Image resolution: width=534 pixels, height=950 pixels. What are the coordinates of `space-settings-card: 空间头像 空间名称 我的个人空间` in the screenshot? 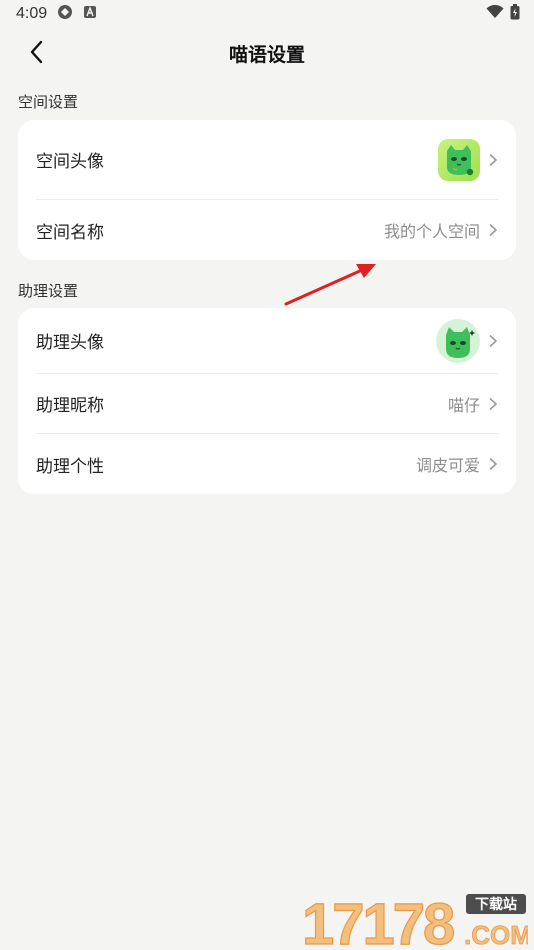 It's located at (267, 190).